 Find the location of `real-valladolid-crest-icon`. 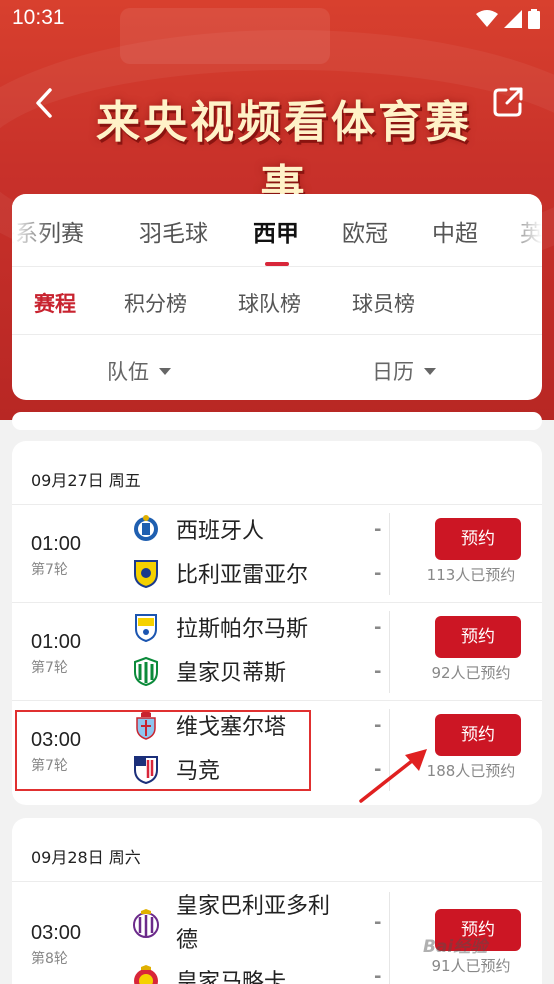

real-valladolid-crest-icon is located at coordinates (146, 923).